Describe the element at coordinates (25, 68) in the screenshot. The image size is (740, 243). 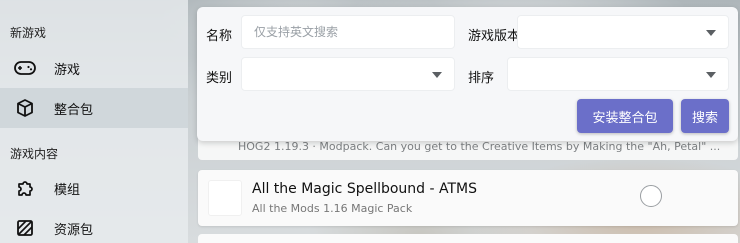
I see `gamepad-icon` at that location.